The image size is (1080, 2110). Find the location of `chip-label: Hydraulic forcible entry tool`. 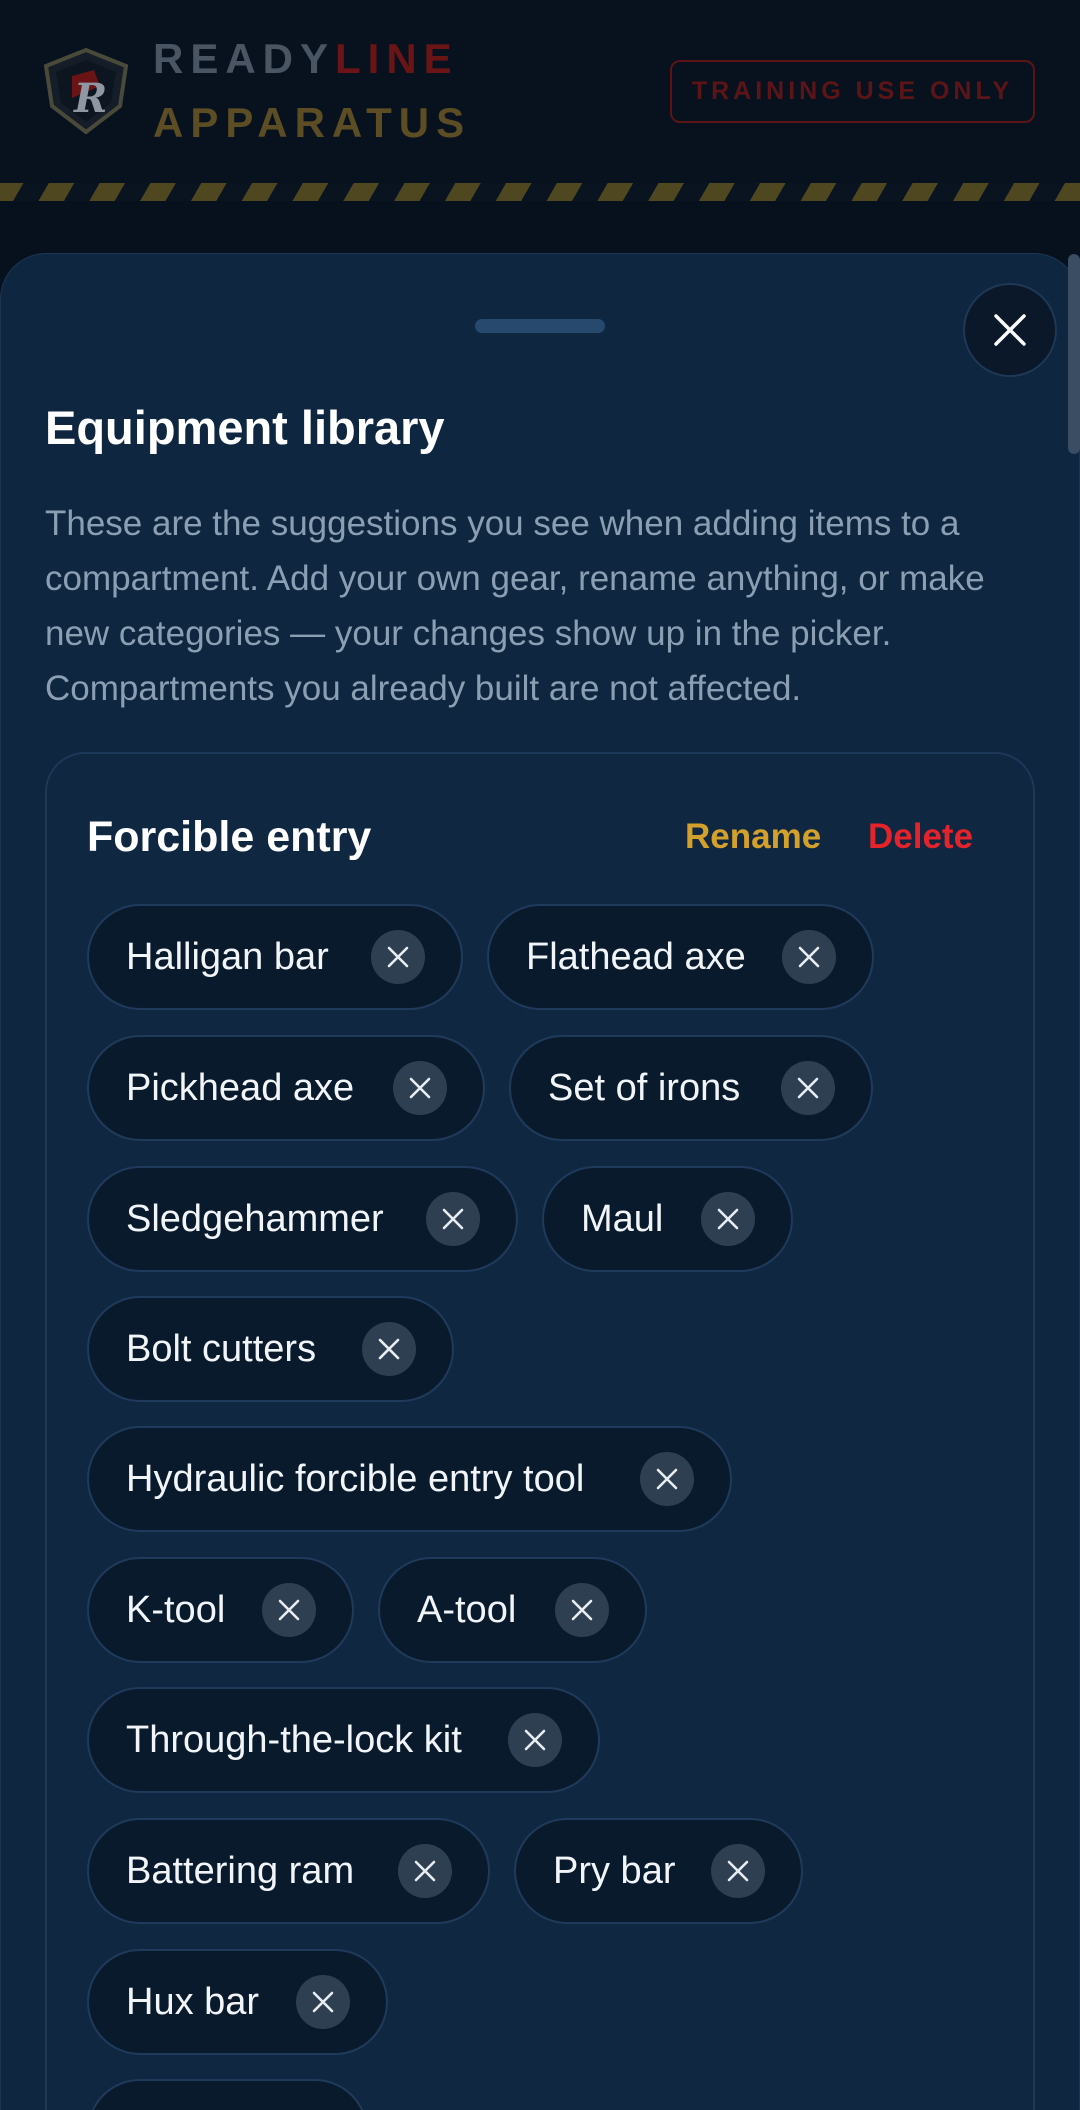

chip-label: Hydraulic forcible entry tool is located at coordinates (355, 1478).